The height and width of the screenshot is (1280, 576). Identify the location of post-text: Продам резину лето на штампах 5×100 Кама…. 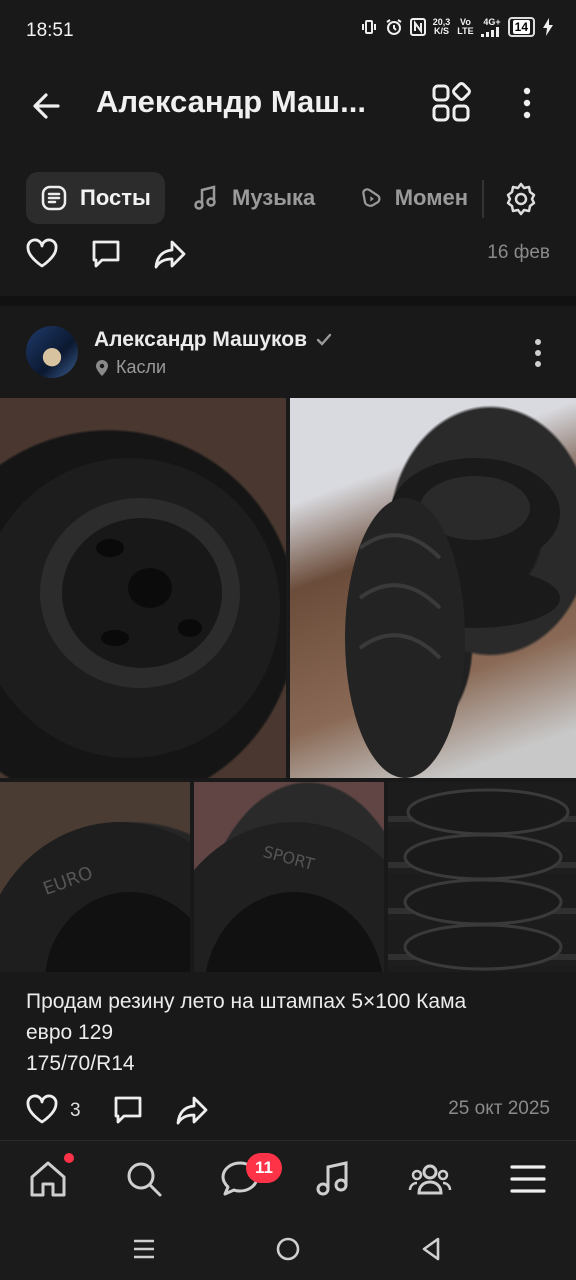
(291, 1032).